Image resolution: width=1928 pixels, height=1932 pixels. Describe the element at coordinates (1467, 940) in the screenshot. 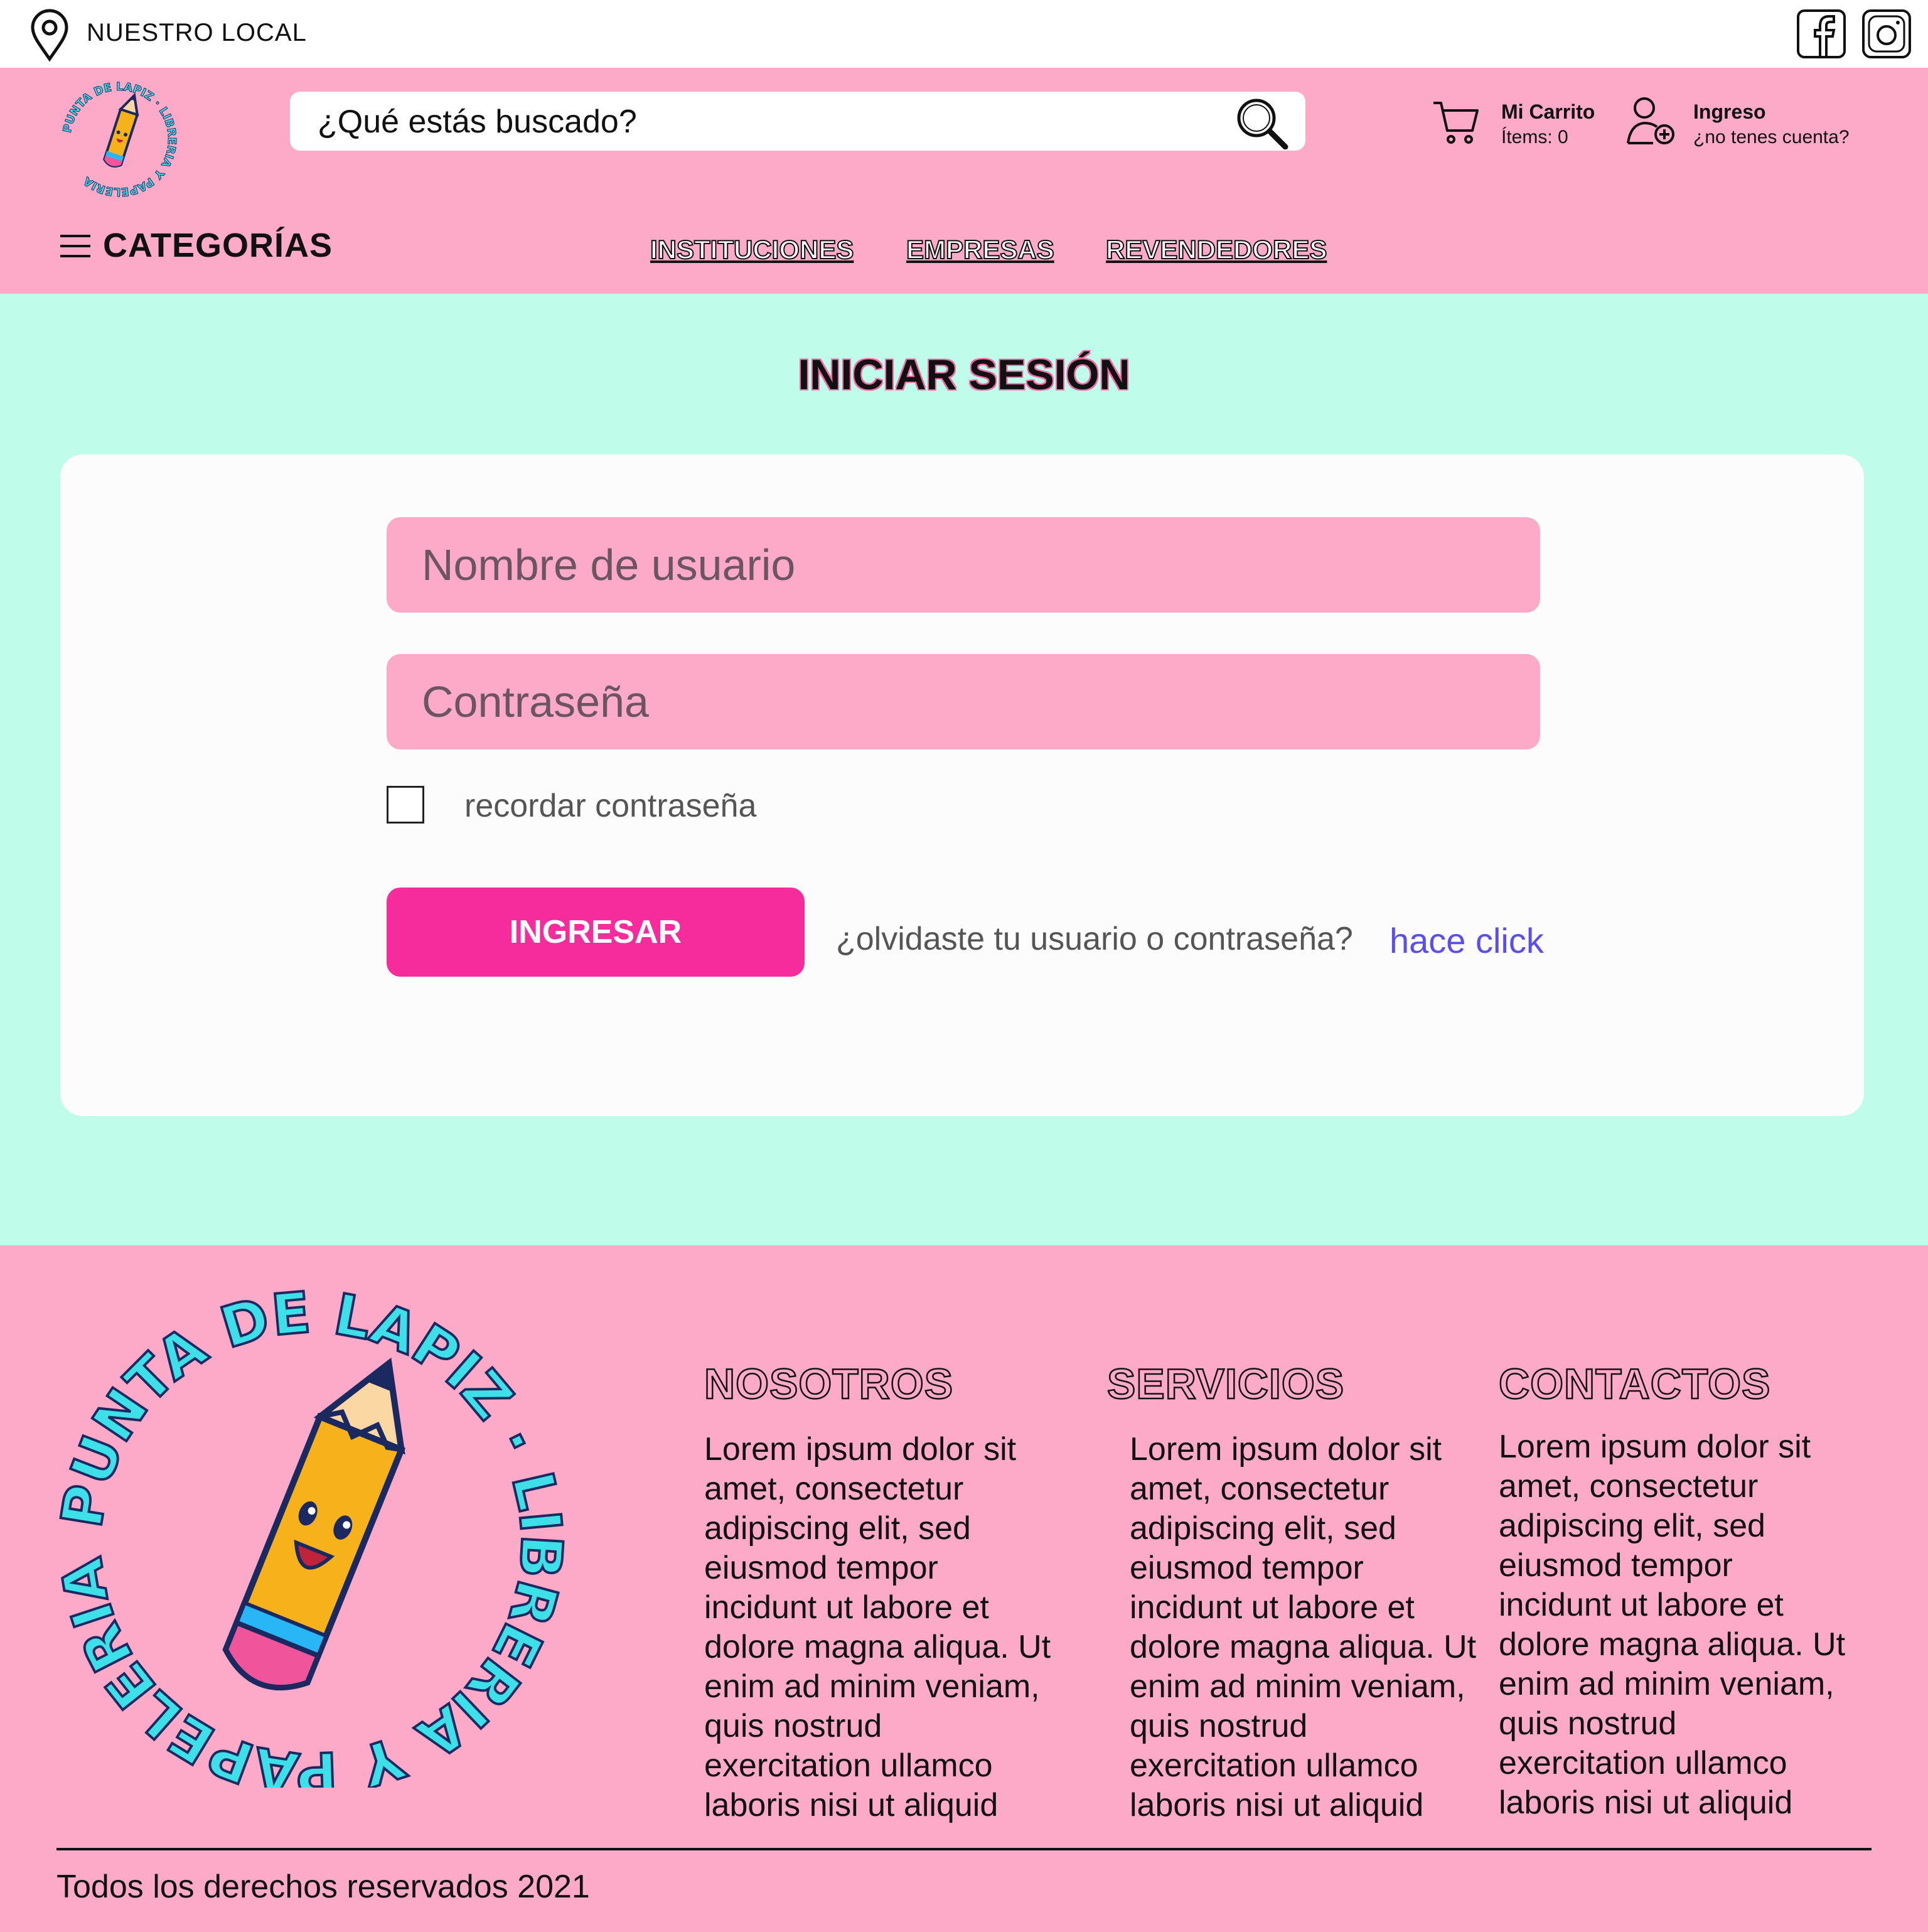

I see `forgot-credentials-link: hace click` at that location.